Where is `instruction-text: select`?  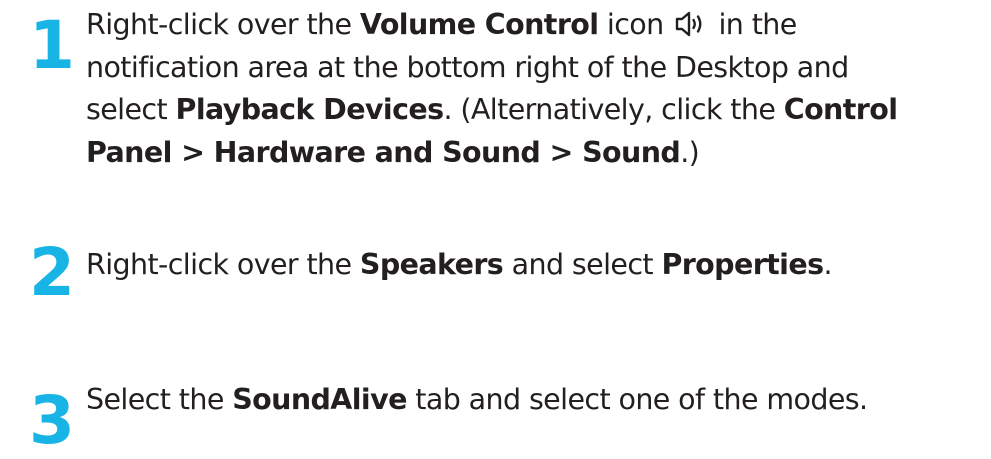 instruction-text: select is located at coordinates (131, 109).